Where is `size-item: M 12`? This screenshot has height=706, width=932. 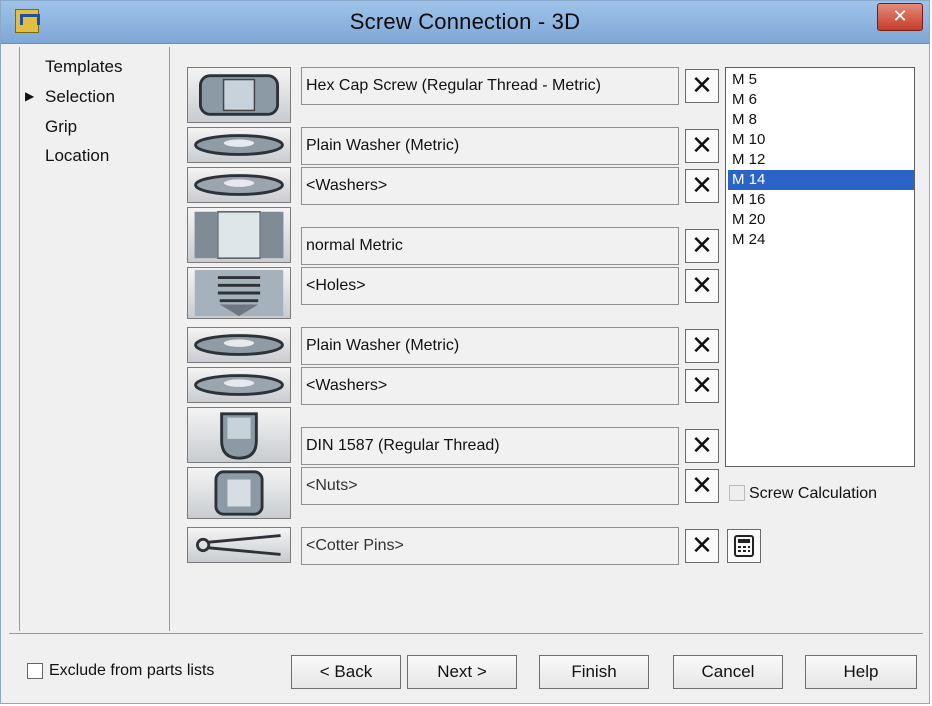 size-item: M 12 is located at coordinates (821, 160).